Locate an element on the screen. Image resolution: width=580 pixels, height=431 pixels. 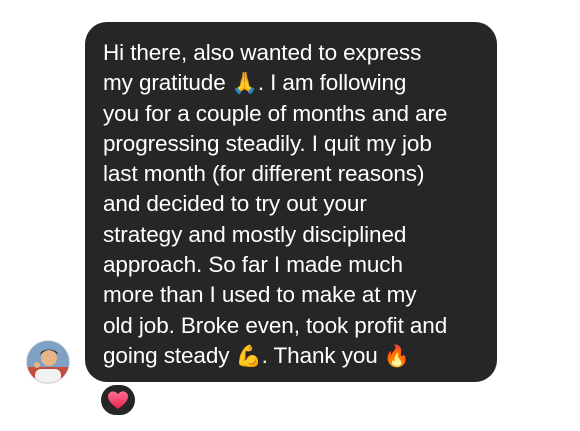
folded-hands-emoji-icon: 🙏 is located at coordinates (244, 83).